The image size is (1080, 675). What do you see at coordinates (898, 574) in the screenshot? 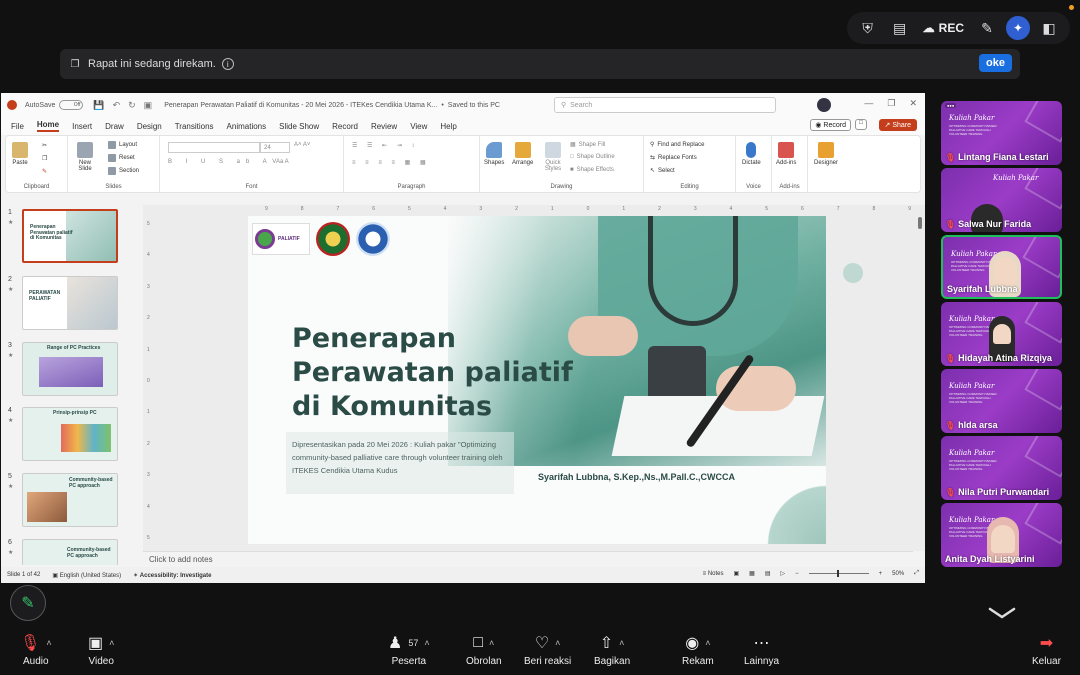
I see `zoom-level: 50%` at bounding box center [898, 574].